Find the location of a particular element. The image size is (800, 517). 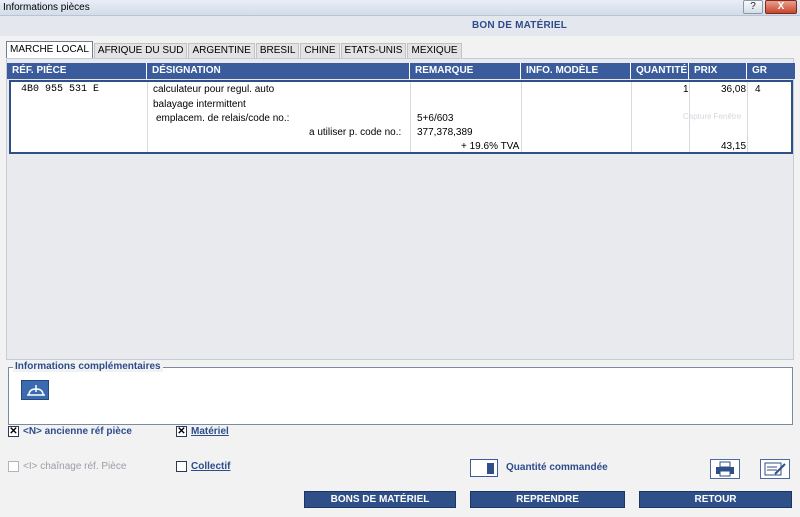

info-complementaires-group: Informations complémentaires is located at coordinates (400, 393).